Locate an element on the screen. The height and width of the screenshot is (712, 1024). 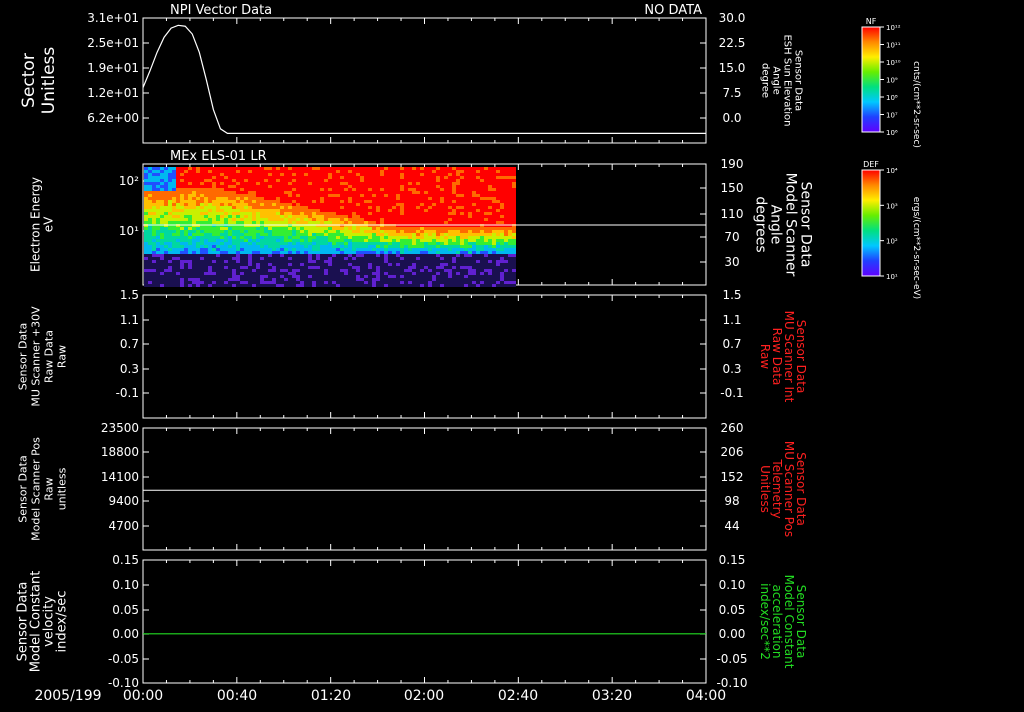
time-tick-label: 00:40 is located at coordinates (237, 696).